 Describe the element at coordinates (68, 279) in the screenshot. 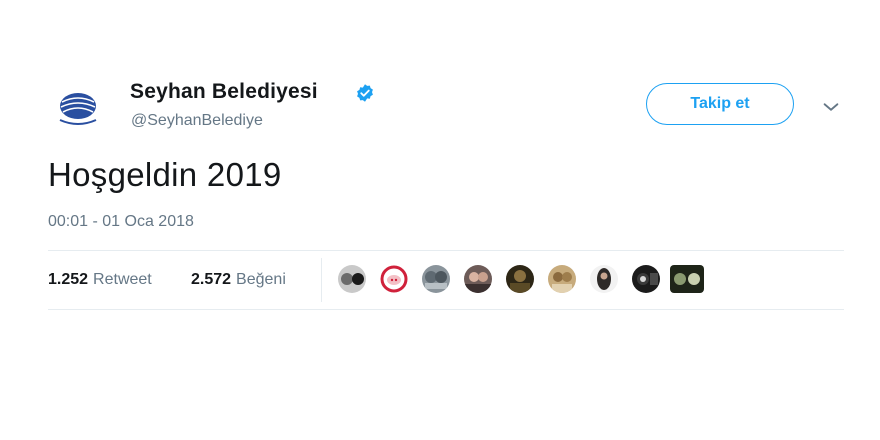

I see `retweet-count: 1.252` at that location.